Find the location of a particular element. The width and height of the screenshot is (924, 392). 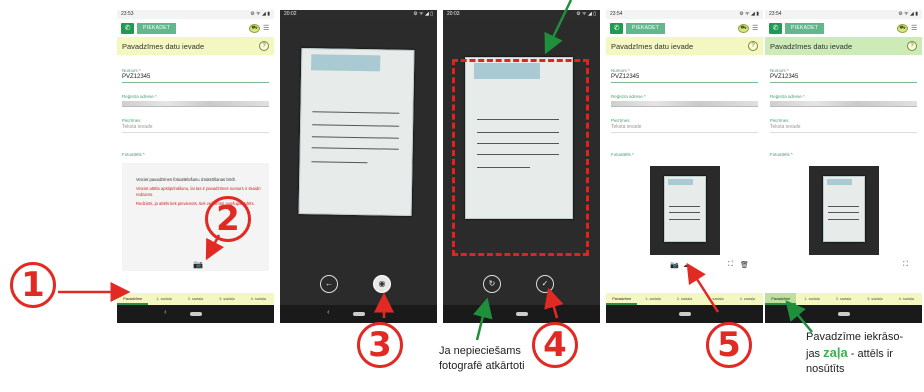

green-word: zaļa is located at coordinates (835, 352).